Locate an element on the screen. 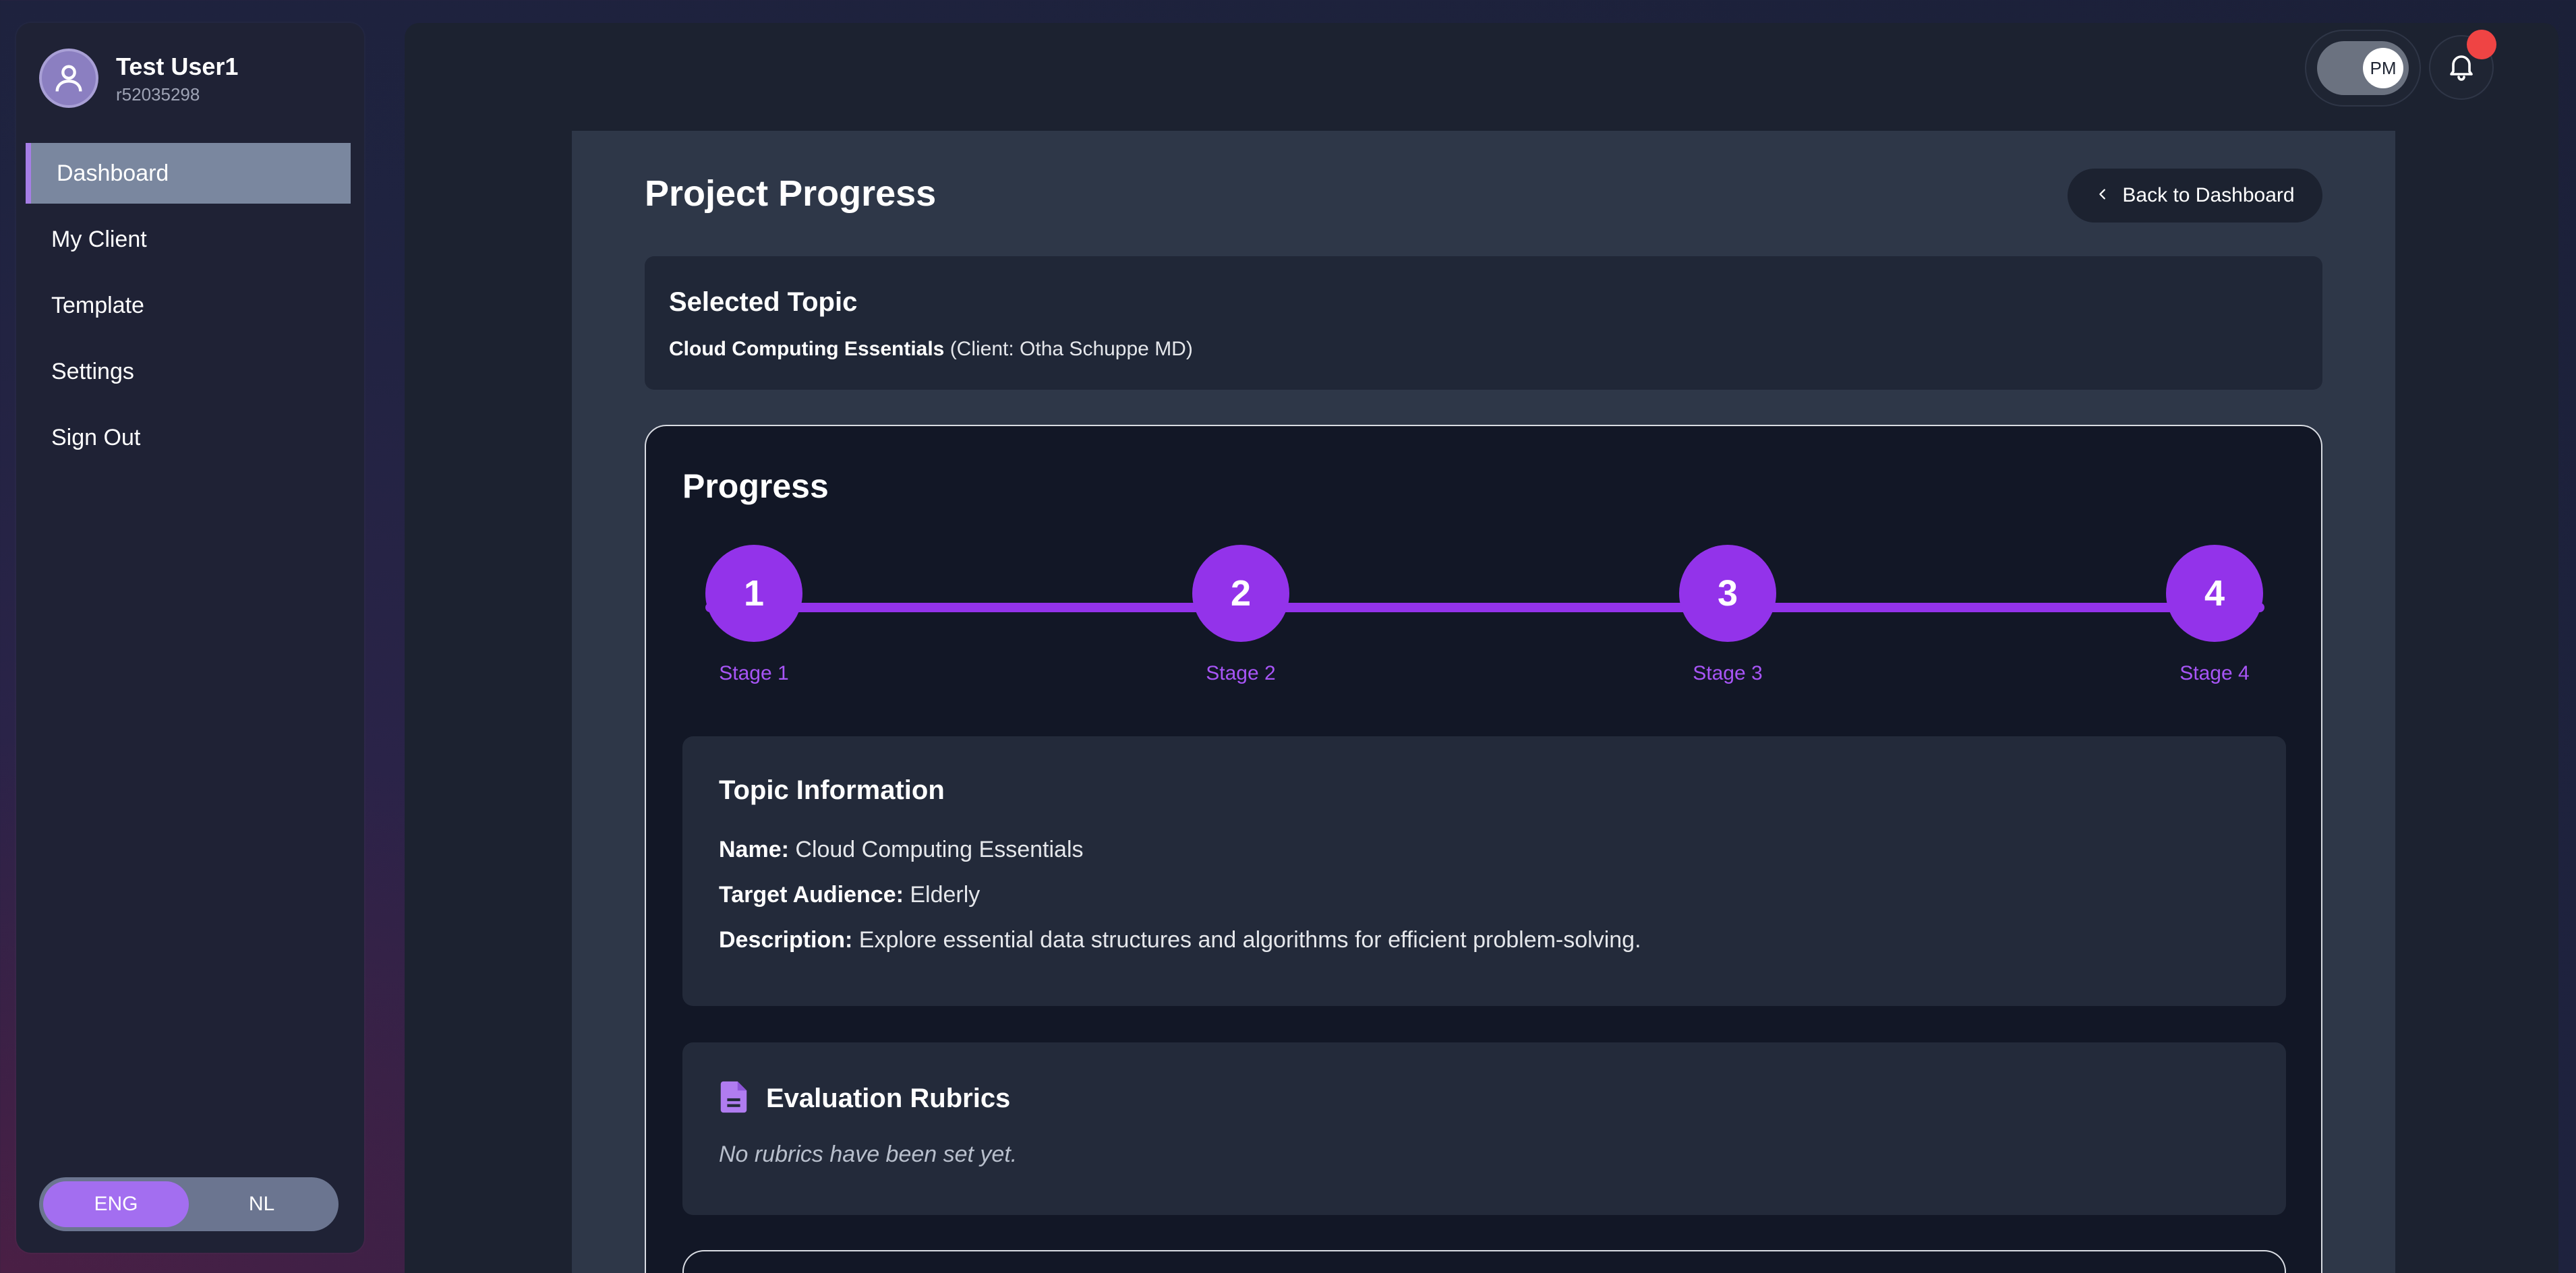  sidebar-item-my-client: My Client is located at coordinates (188, 239).